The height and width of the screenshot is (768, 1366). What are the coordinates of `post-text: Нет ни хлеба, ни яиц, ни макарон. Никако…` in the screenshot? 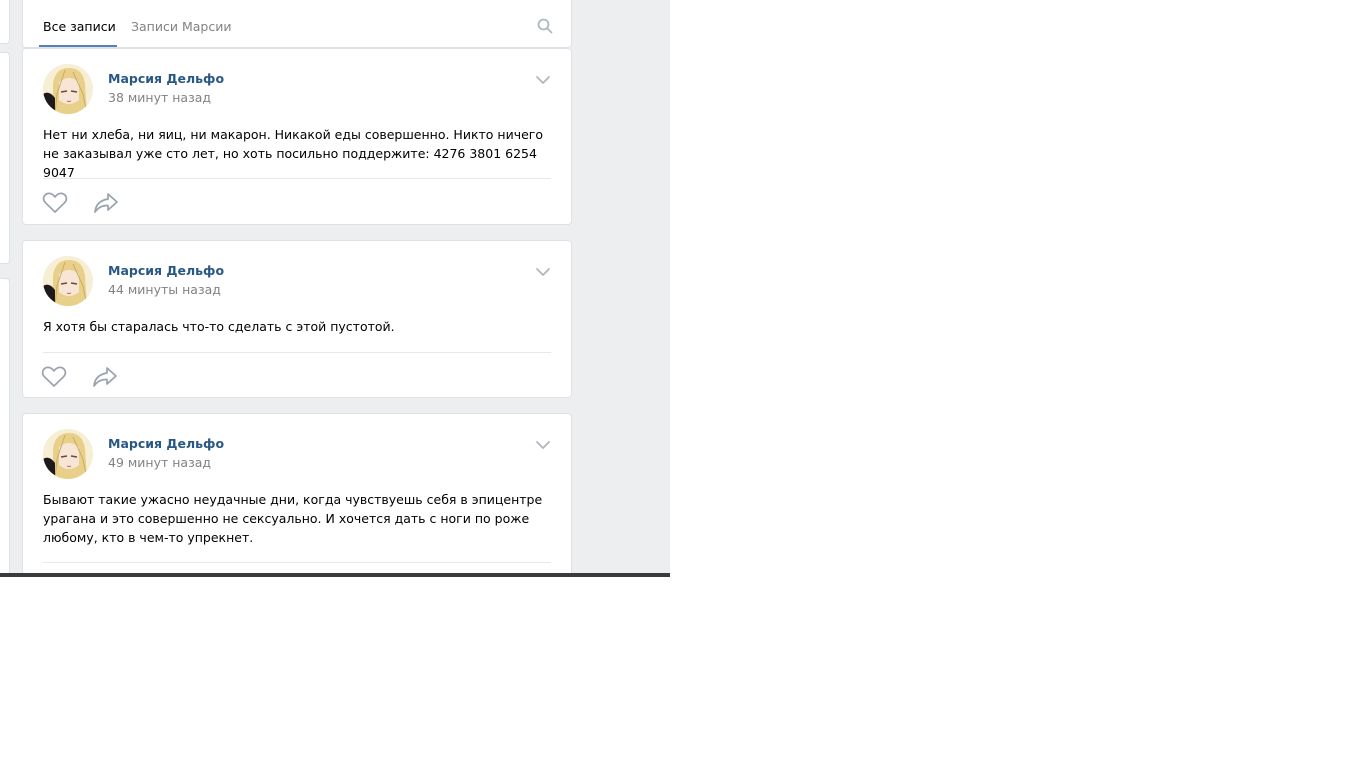 It's located at (293, 153).